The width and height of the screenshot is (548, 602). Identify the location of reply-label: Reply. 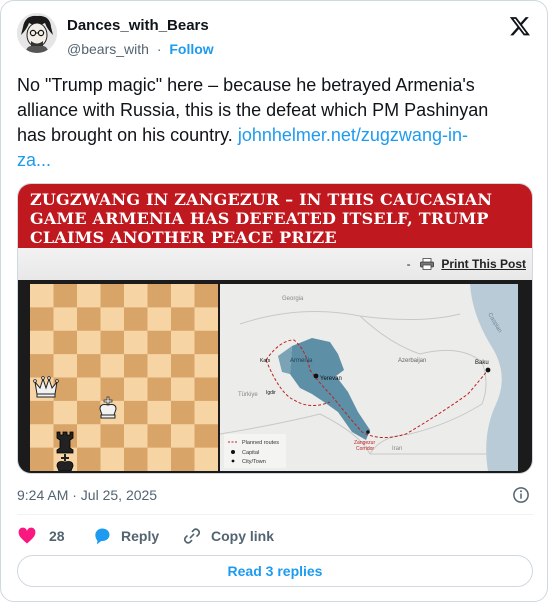
(140, 536).